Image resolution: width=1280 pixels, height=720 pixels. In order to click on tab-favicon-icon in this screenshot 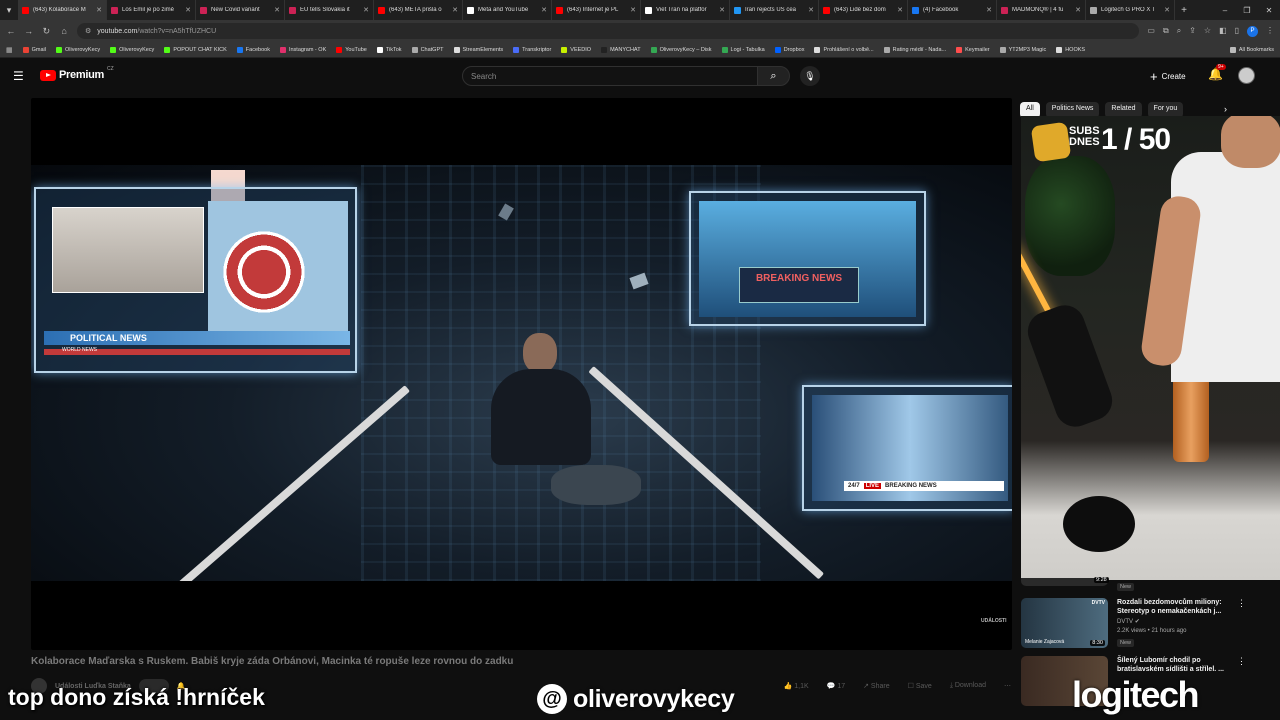, I will do `click(826, 10)`.